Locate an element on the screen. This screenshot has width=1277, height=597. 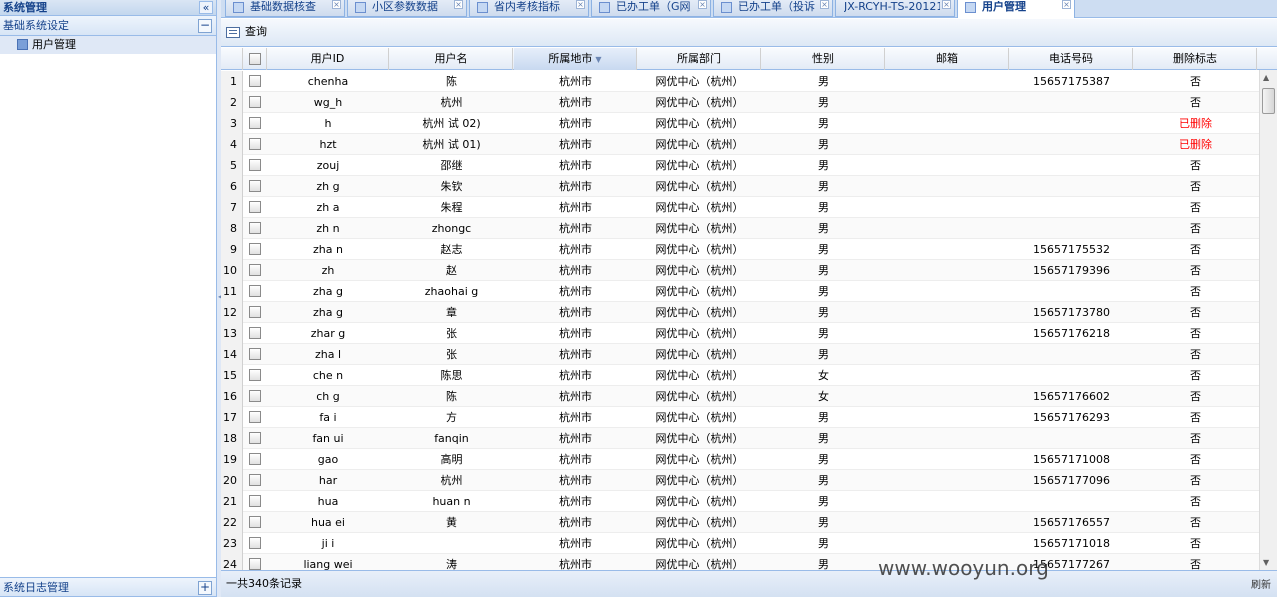
tab-done-orders-g: 已办工单（G网 × is located at coordinates (651, 8).